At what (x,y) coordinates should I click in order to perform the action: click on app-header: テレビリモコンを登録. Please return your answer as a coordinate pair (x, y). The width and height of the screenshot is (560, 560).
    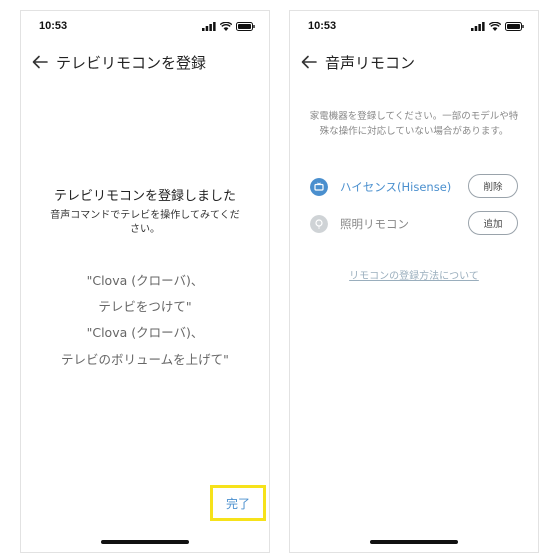
    Looking at the image, I should click on (145, 63).